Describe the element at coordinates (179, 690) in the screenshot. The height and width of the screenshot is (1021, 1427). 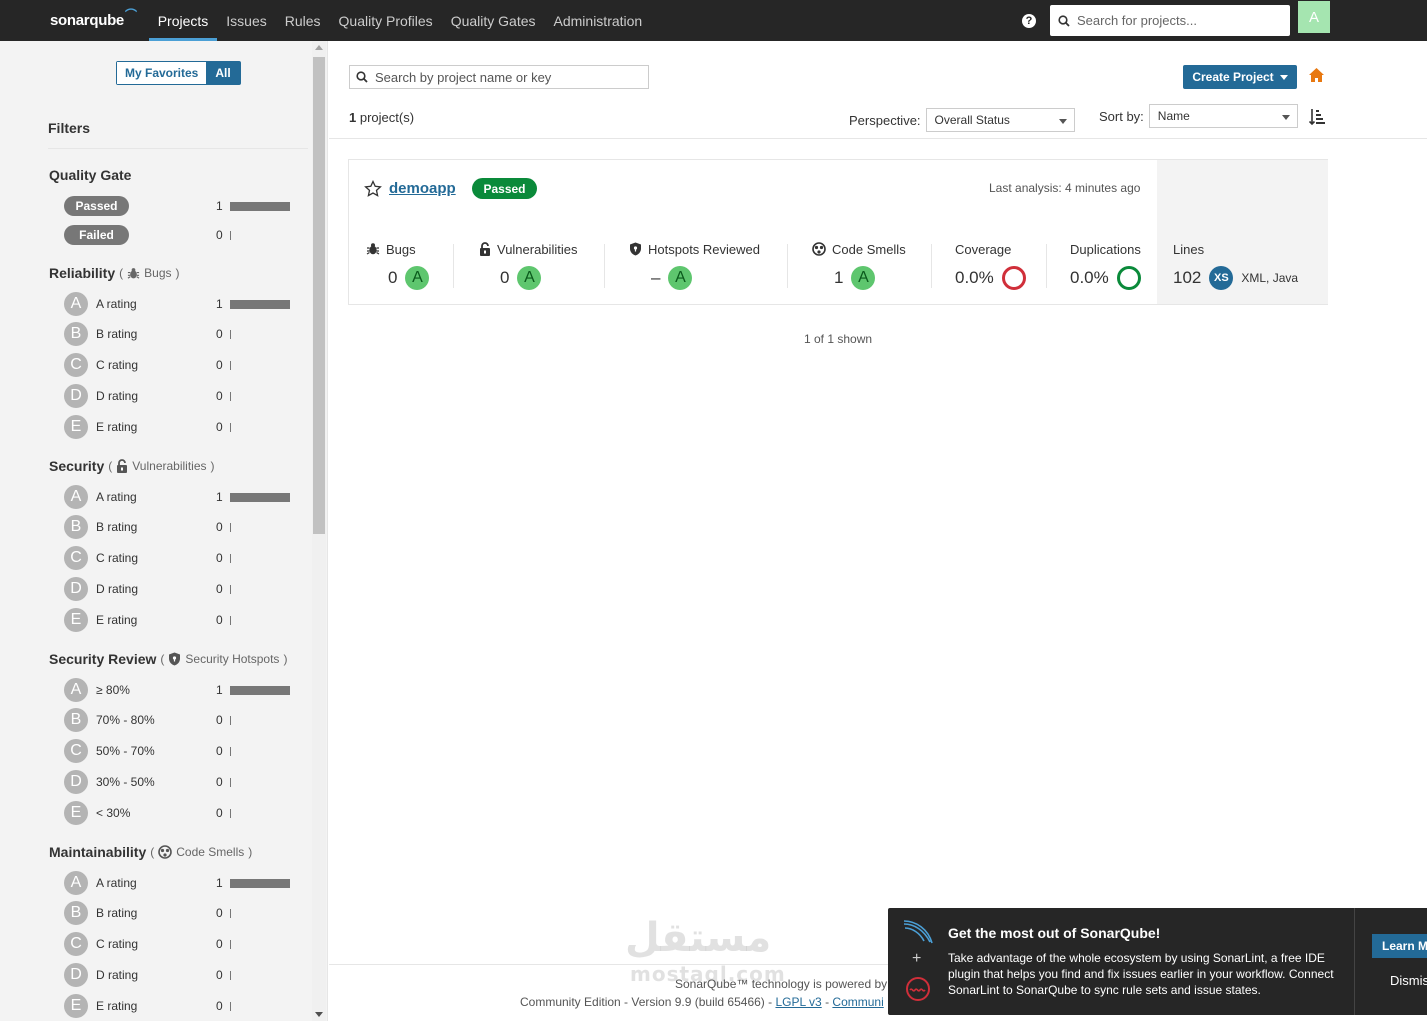
I see `filter-security-review-a: A ≥ 80% 1` at that location.